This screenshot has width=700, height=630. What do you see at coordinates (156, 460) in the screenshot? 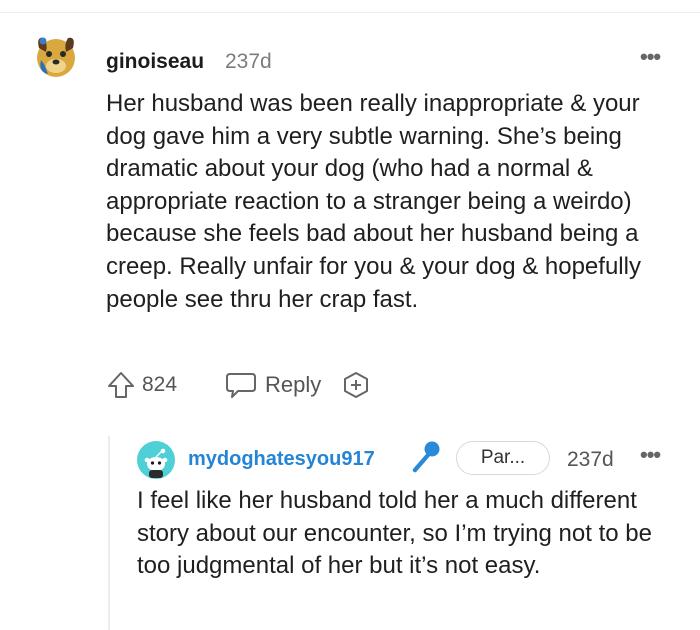
I see `snoo-avatar-icon` at bounding box center [156, 460].